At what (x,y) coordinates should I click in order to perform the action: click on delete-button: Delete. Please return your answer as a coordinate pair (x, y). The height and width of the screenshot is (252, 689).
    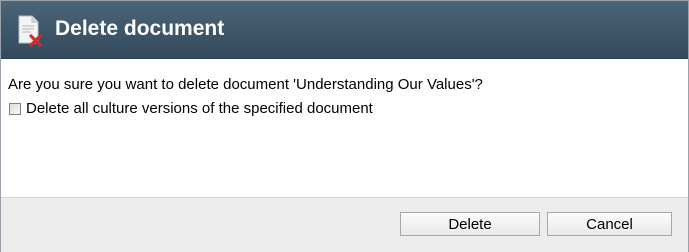
    Looking at the image, I should click on (470, 224).